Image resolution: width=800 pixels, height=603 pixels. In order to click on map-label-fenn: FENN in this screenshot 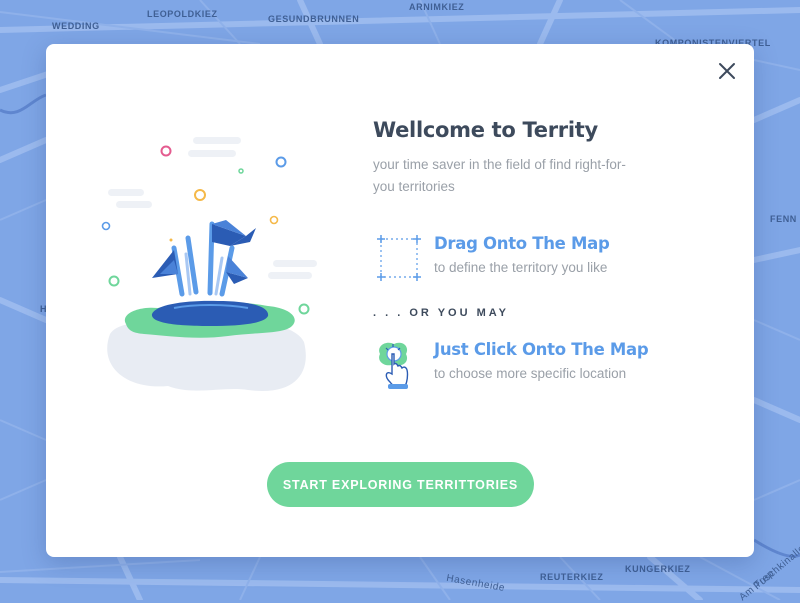, I will do `click(783, 219)`.